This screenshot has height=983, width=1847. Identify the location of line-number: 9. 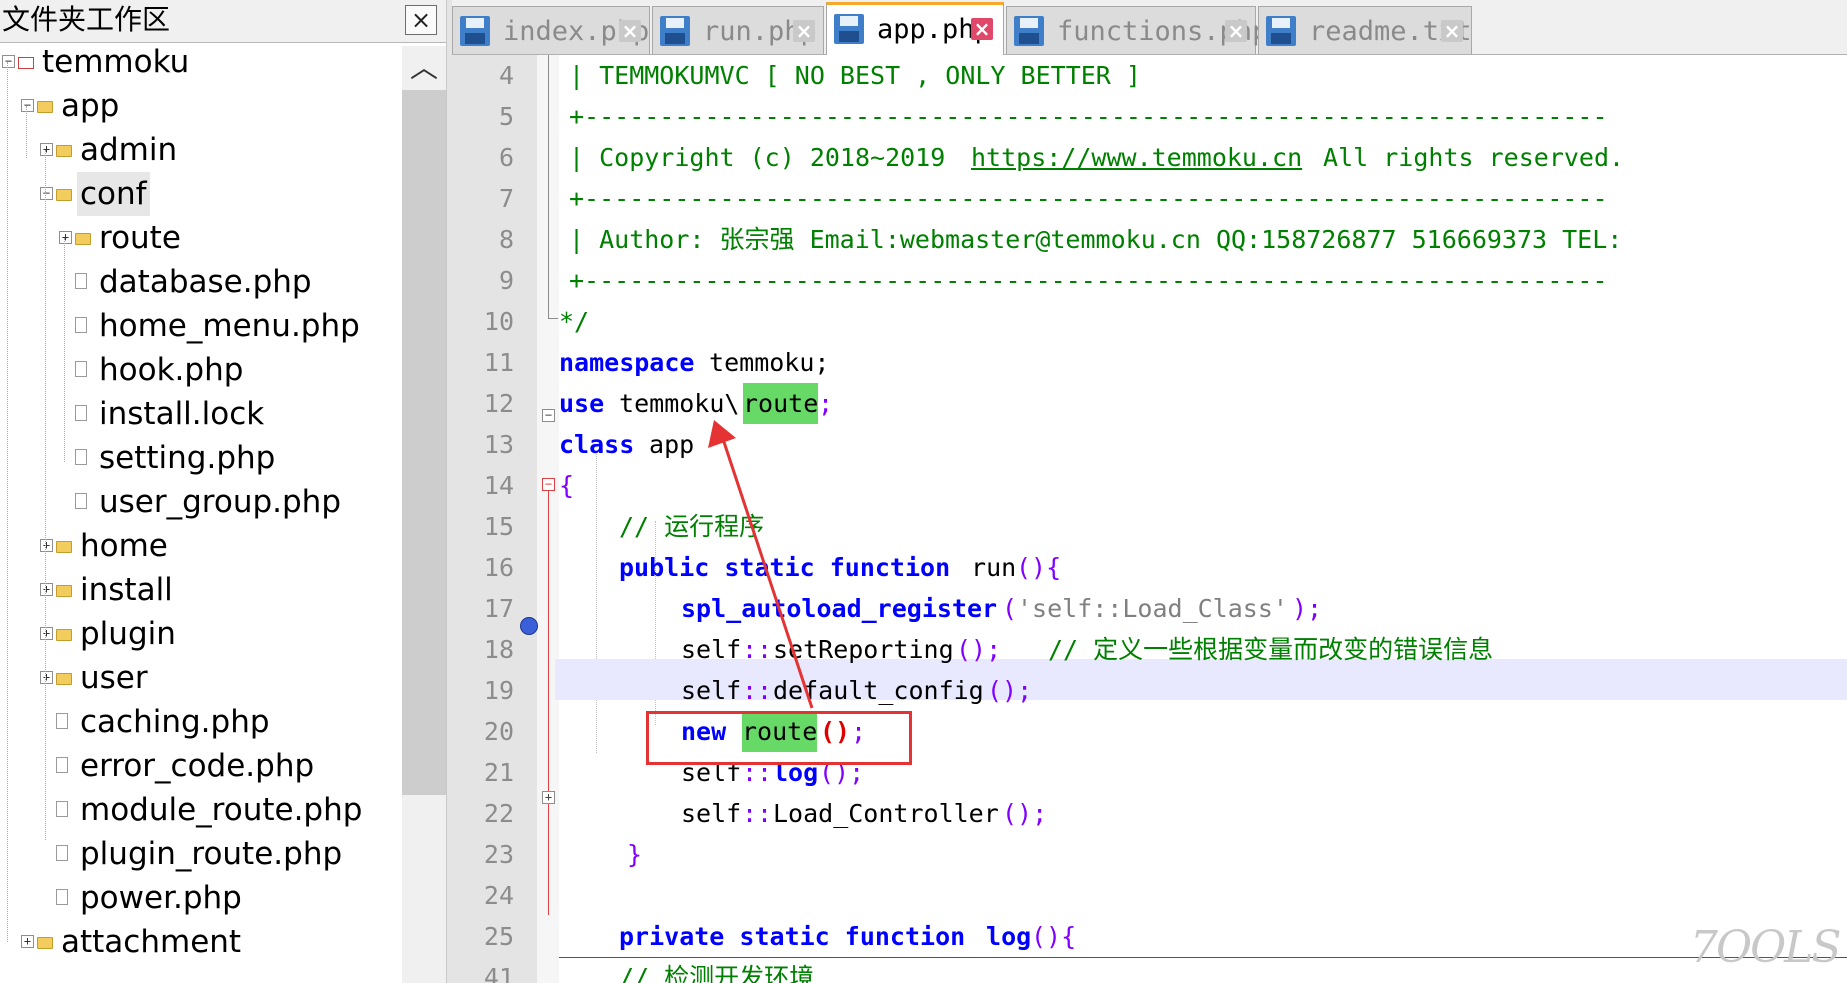
(506, 280).